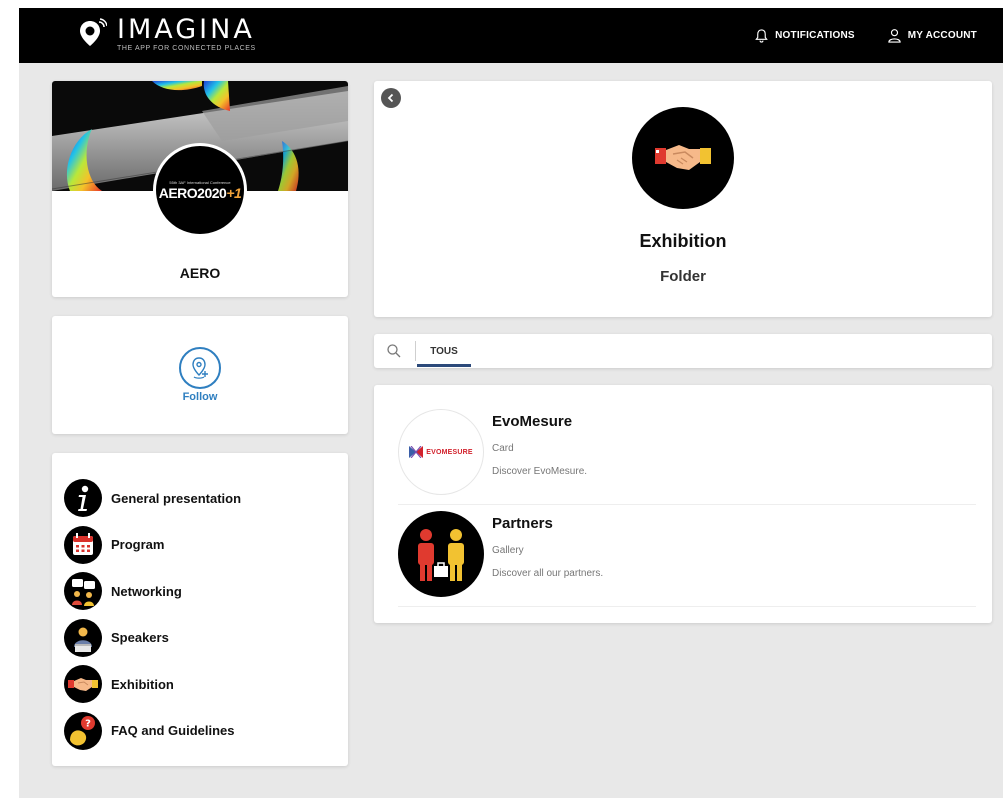 This screenshot has width=1007, height=798. What do you see at coordinates (683, 351) in the screenshot?
I see `search-tab-bar: TOUS` at bounding box center [683, 351].